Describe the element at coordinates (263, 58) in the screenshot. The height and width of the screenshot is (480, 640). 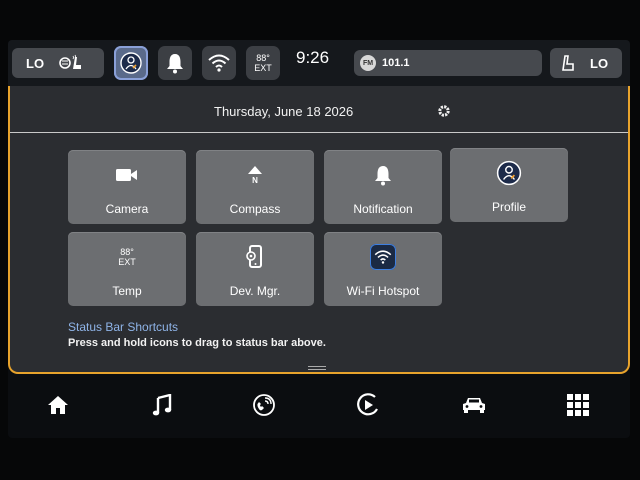
I see `exterior-temp-value: 88°` at that location.